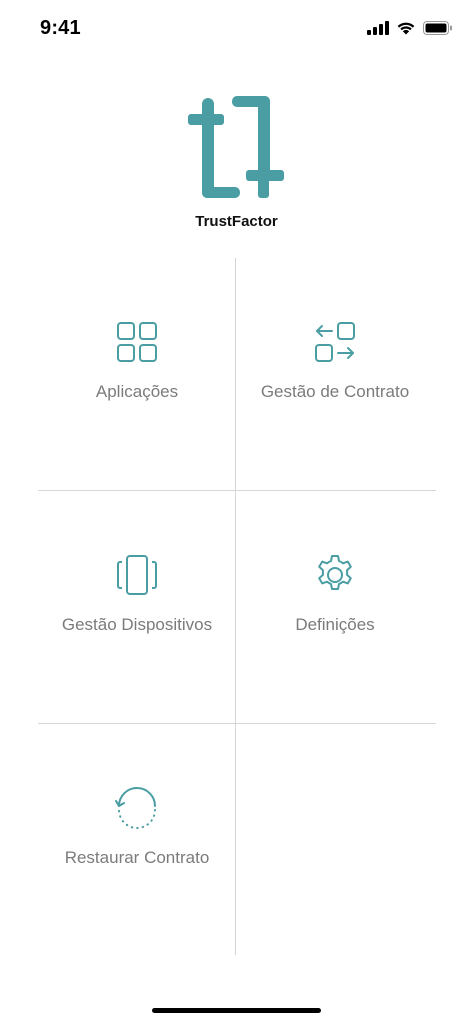  I want to click on apps-grid-icon, so click(137, 342).